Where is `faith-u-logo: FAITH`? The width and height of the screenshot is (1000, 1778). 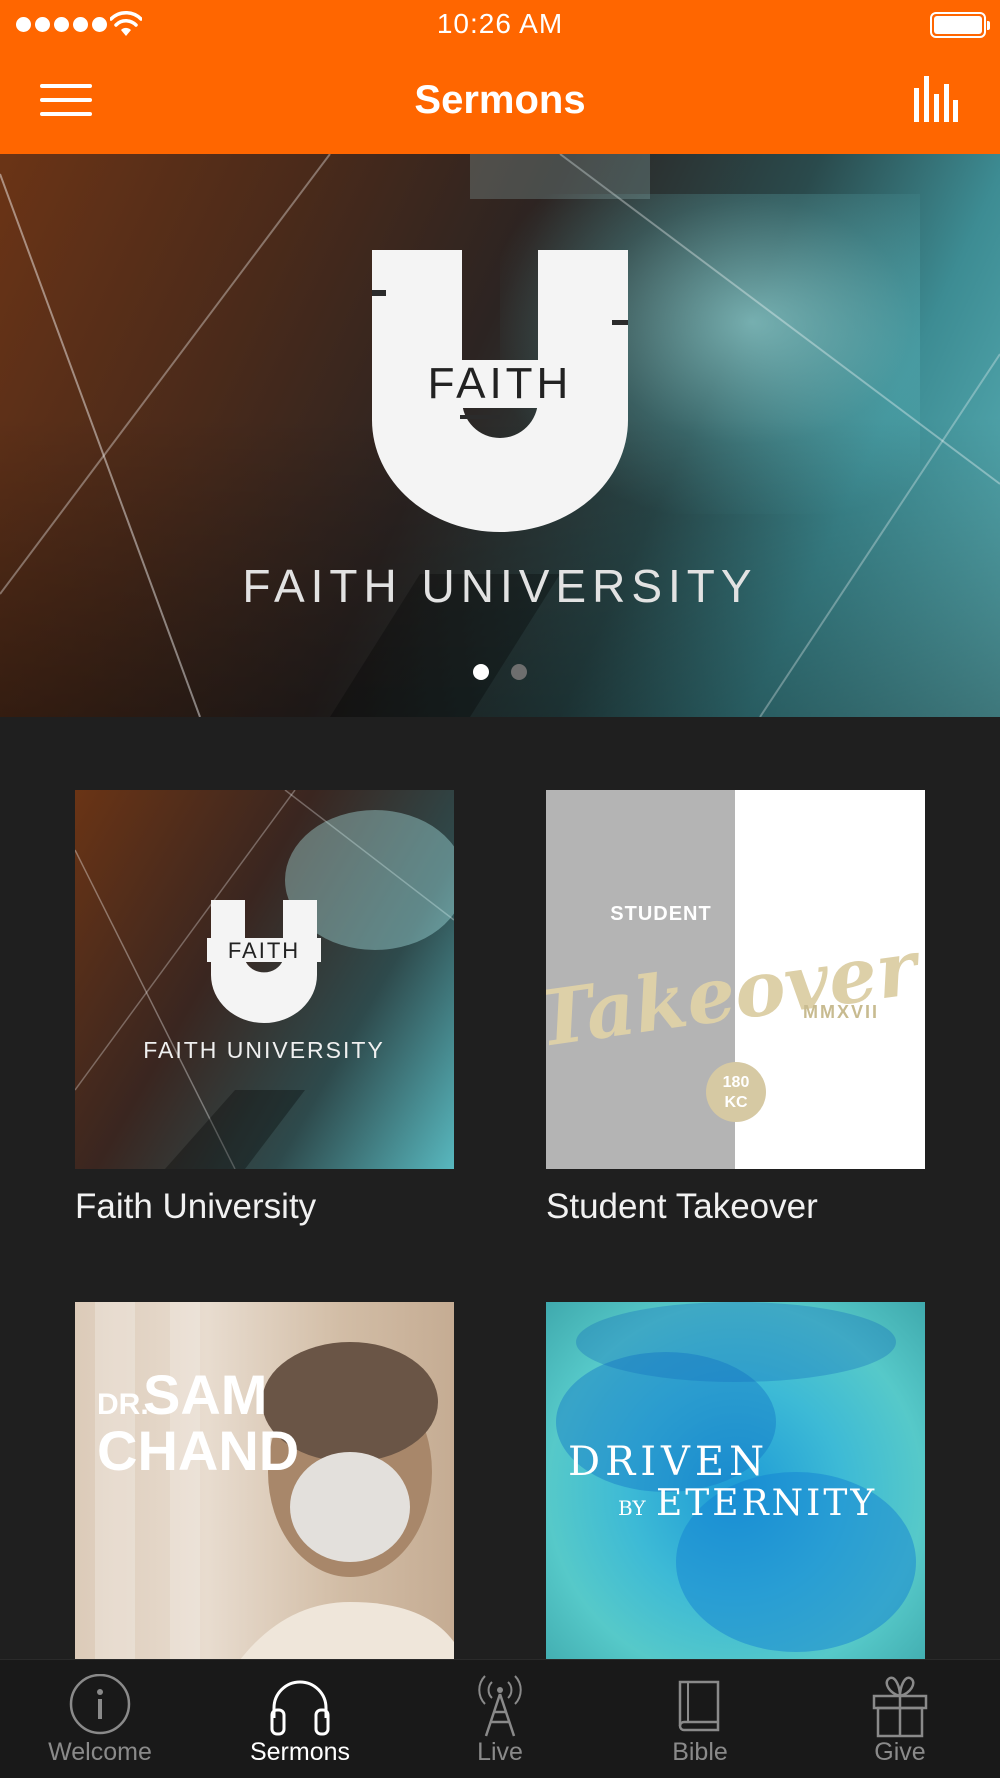 faith-u-logo: FAITH is located at coordinates (500, 391).